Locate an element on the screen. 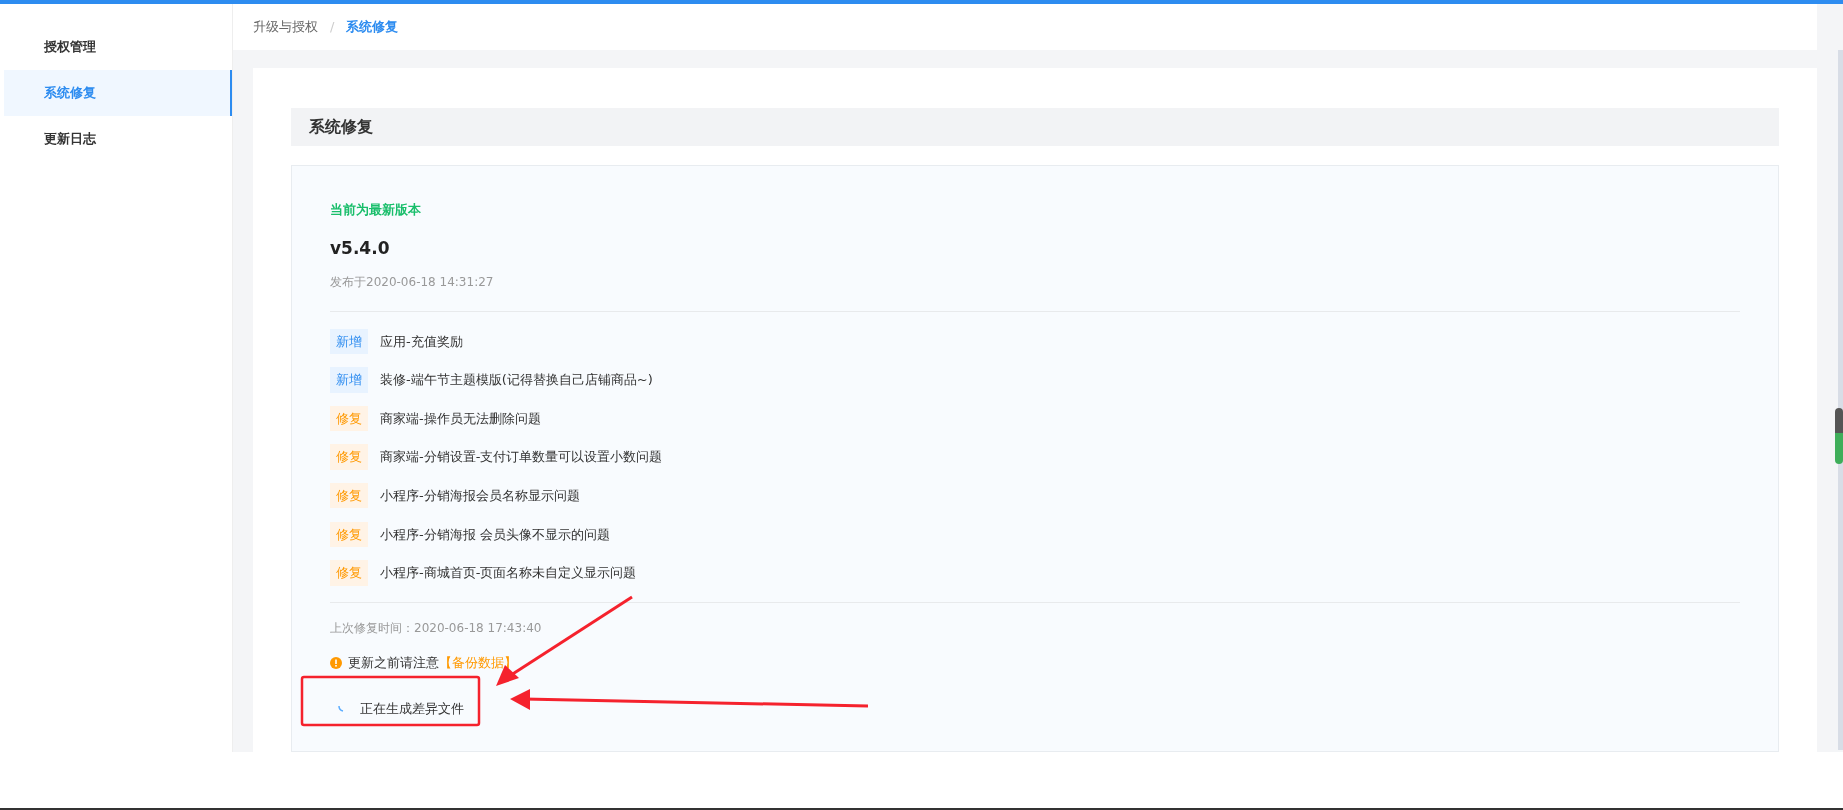 The width and height of the screenshot is (1843, 810). change-text: 小程序-分销海报会员名称显示问题 is located at coordinates (480, 495).